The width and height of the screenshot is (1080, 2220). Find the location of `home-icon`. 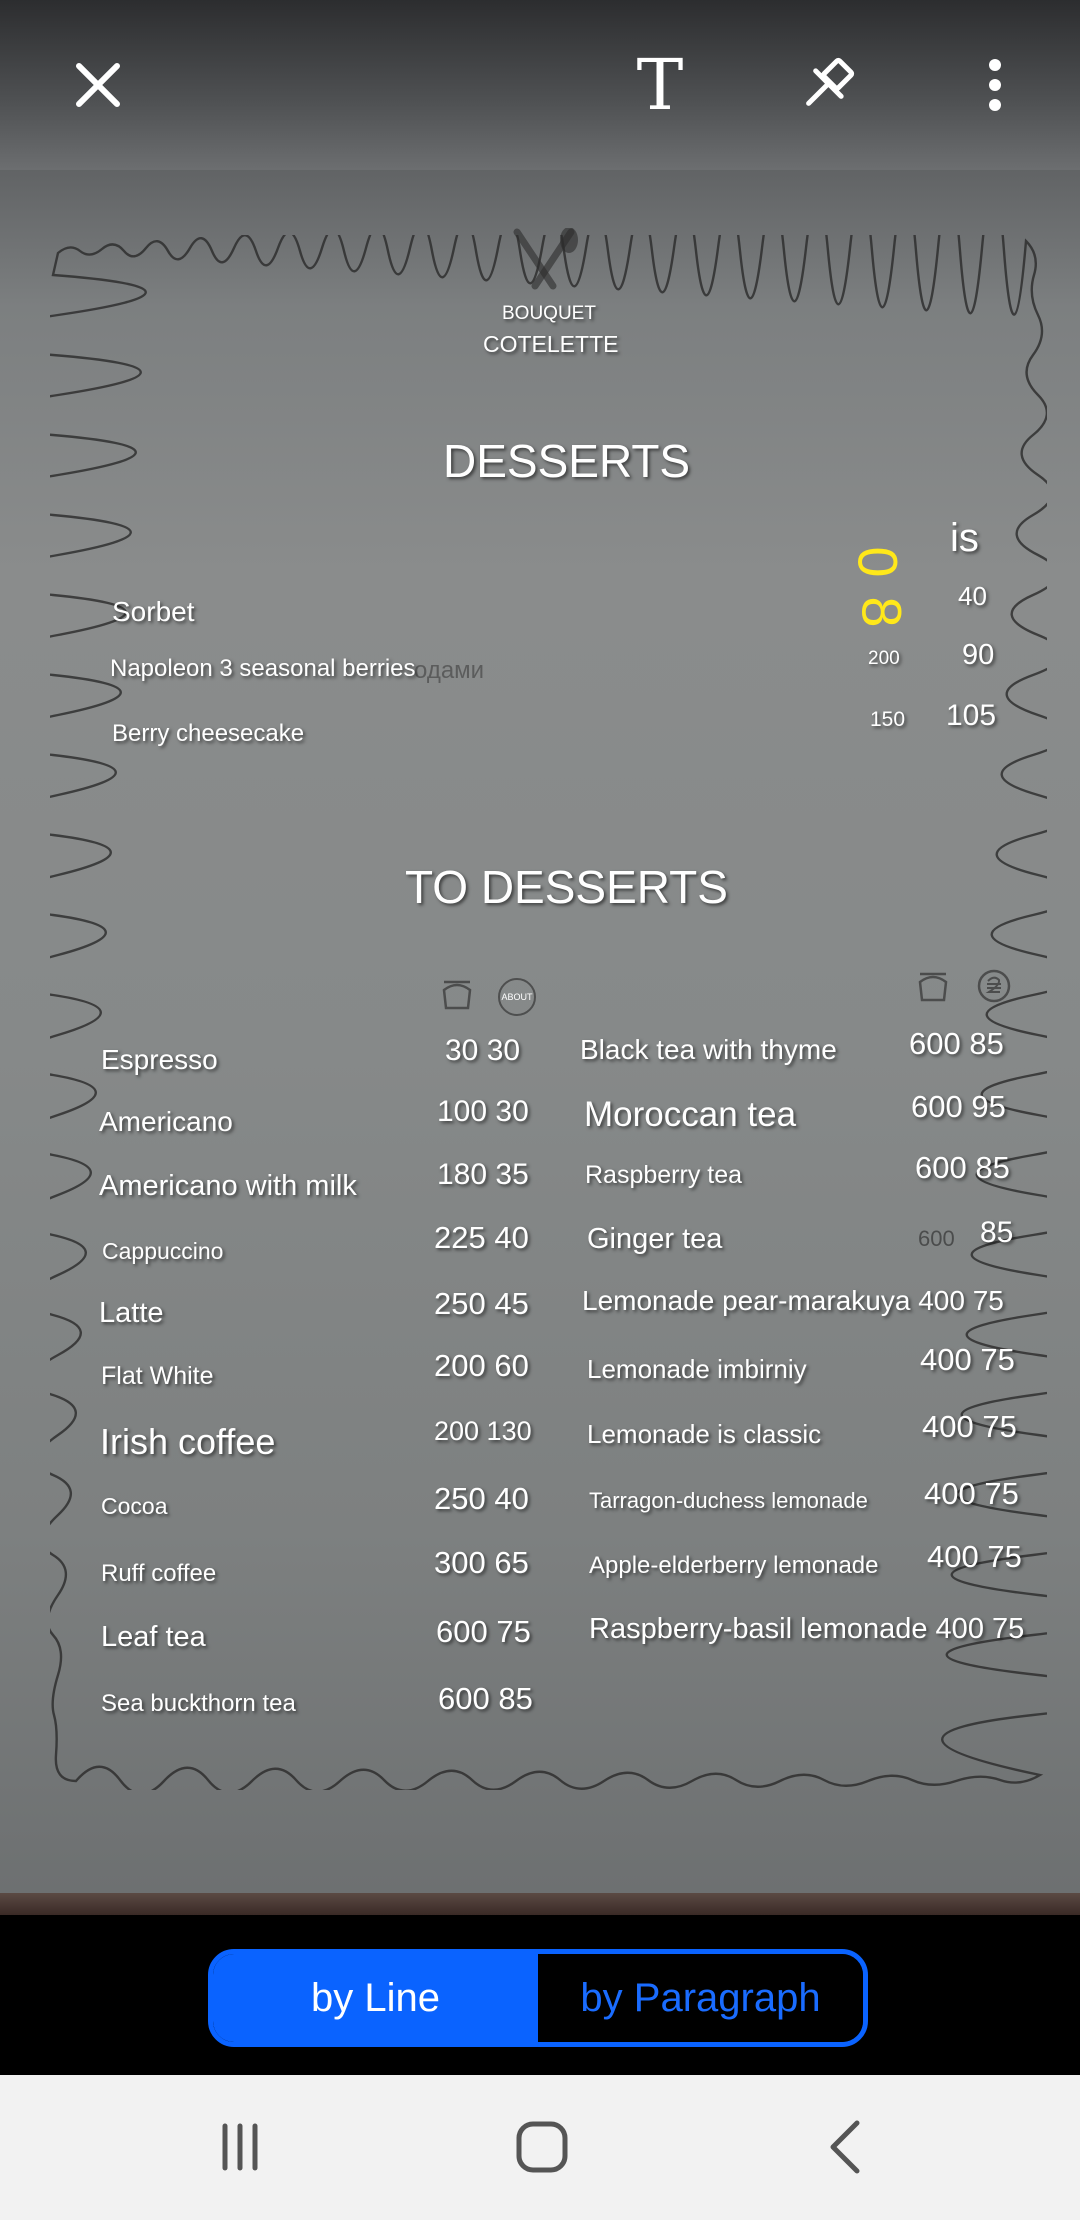

home-icon is located at coordinates (542, 2147).